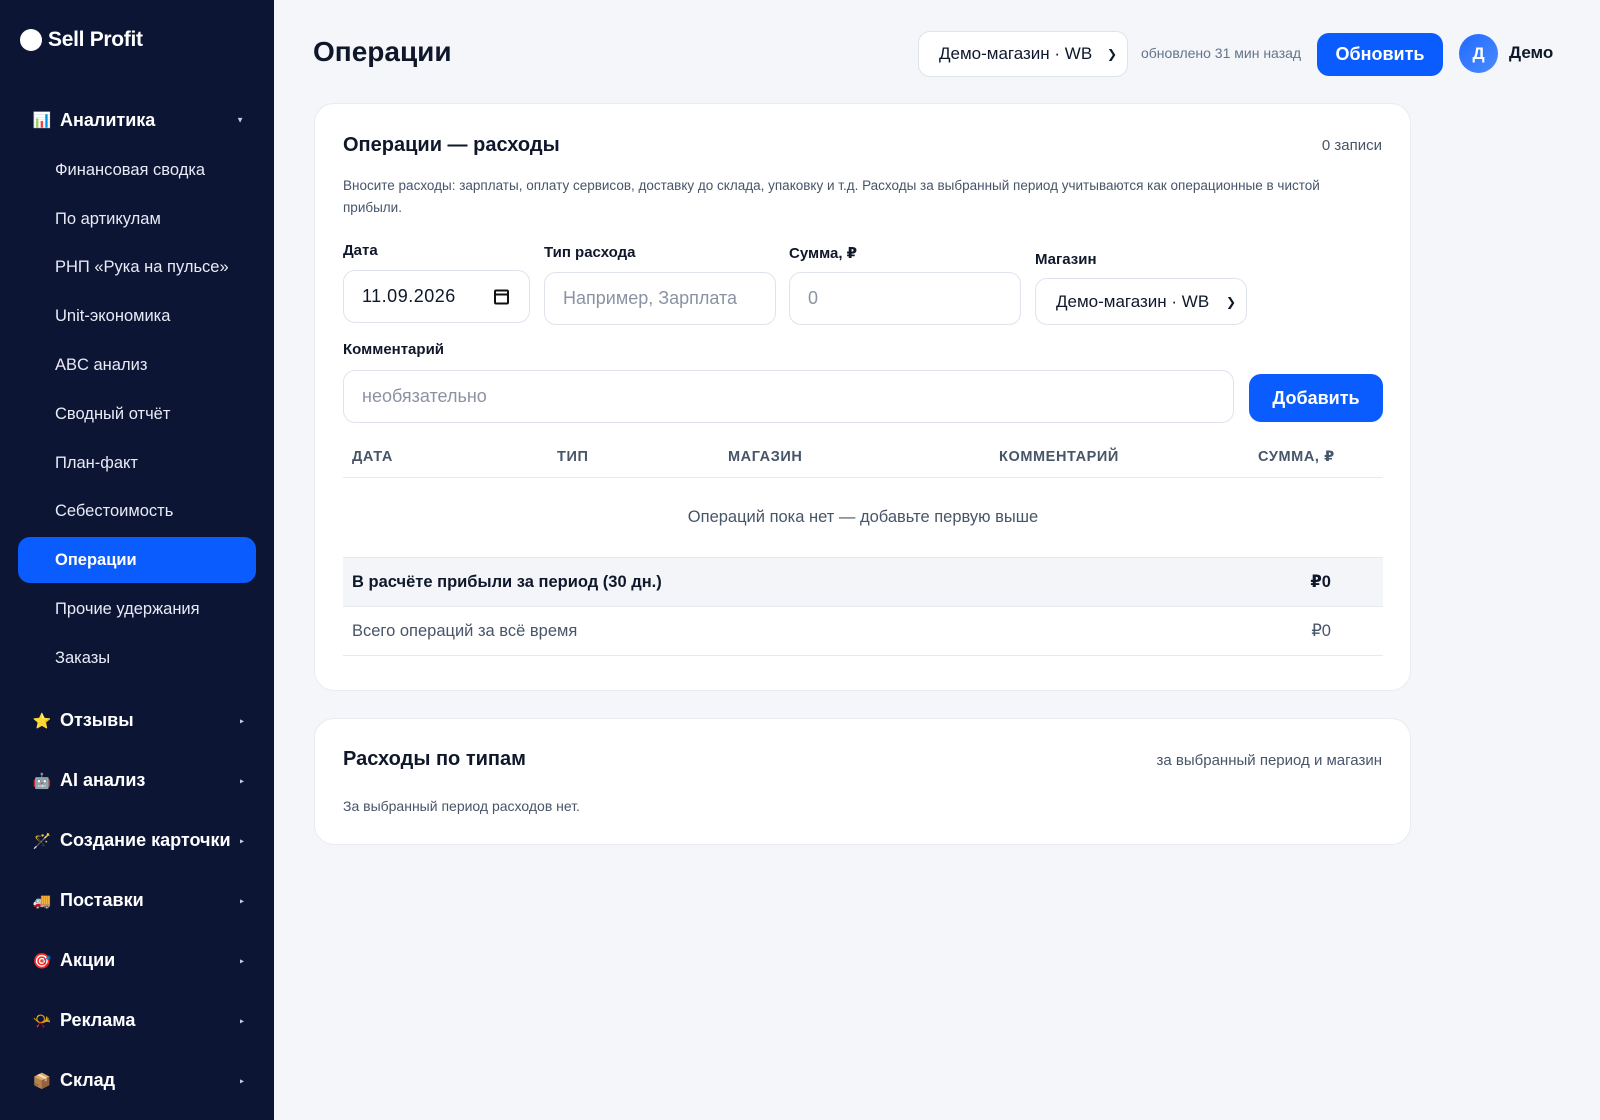 This screenshot has width=1600, height=1120. What do you see at coordinates (1221, 53) in the screenshot?
I see `last-updated-text: обновлено 31 мин назад` at bounding box center [1221, 53].